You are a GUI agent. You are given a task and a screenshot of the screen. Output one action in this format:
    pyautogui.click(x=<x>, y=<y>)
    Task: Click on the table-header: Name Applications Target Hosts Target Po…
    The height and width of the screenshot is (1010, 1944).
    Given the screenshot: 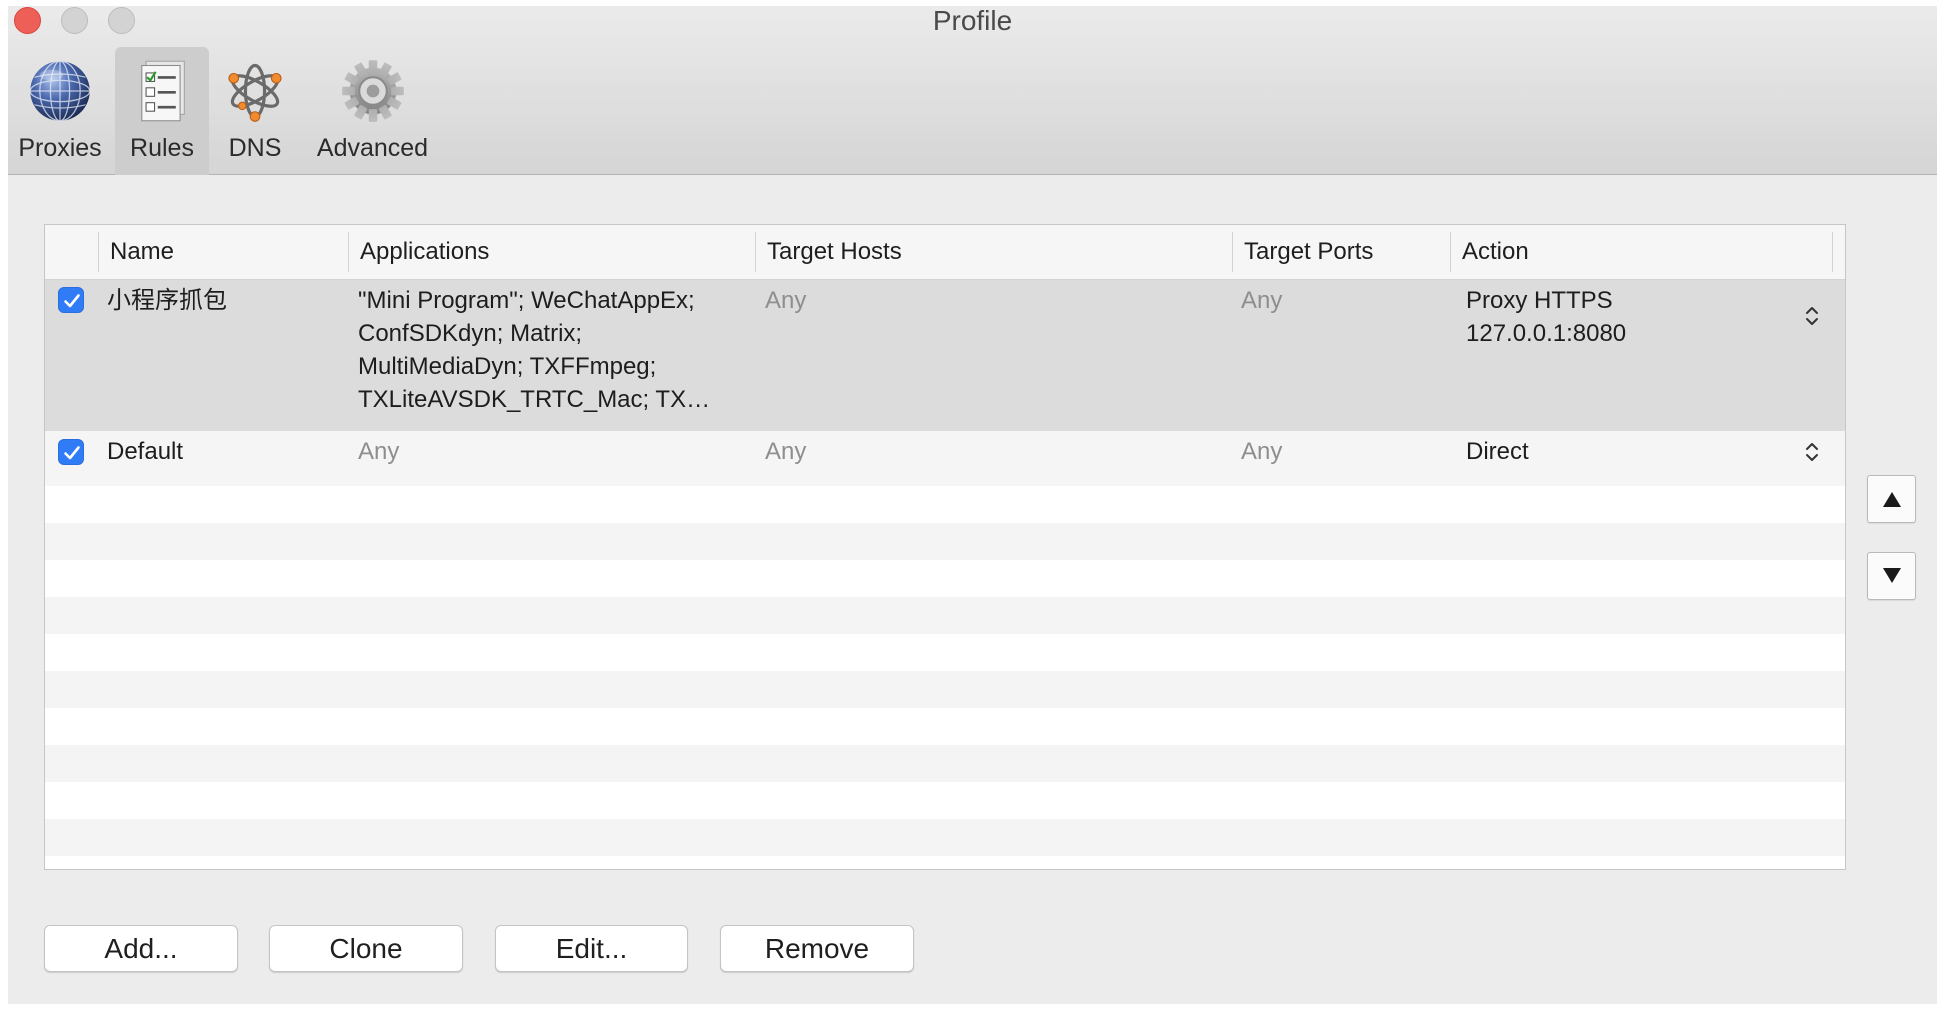 What is the action you would take?
    pyautogui.click(x=945, y=252)
    